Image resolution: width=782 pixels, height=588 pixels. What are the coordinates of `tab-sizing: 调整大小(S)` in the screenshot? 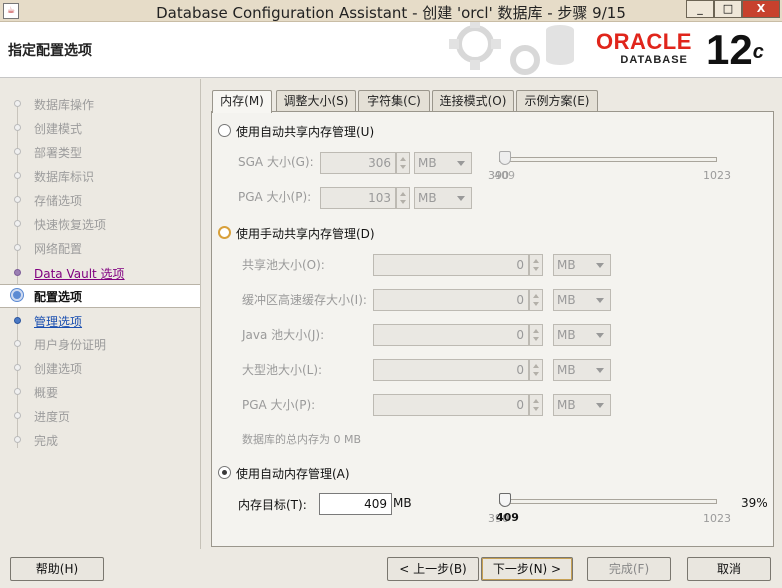 It's located at (316, 101).